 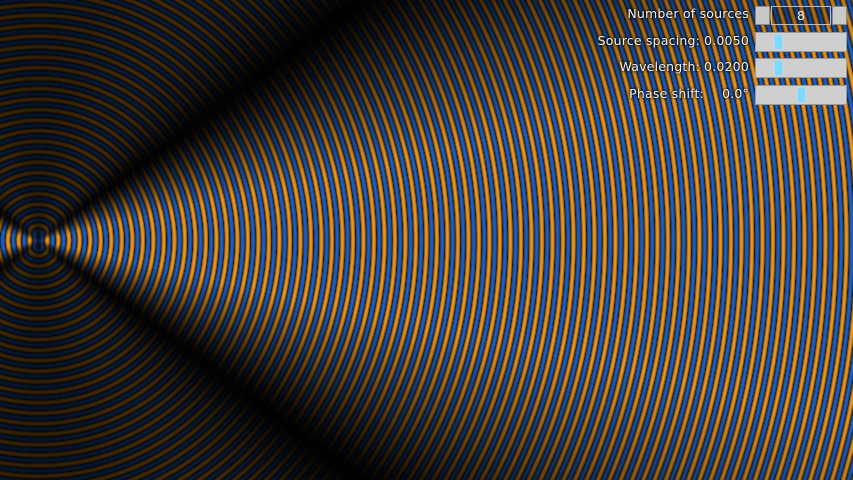 I want to click on phase-label: Phase shift: 0.0°, so click(x=689, y=93).